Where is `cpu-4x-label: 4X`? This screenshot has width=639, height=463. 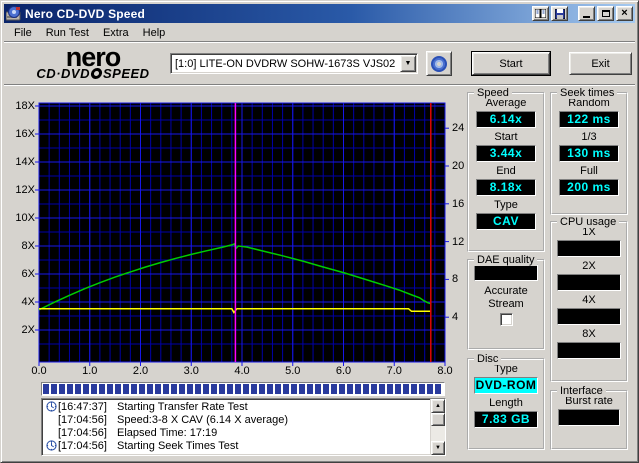
cpu-4x-label: 4X is located at coordinates (589, 300).